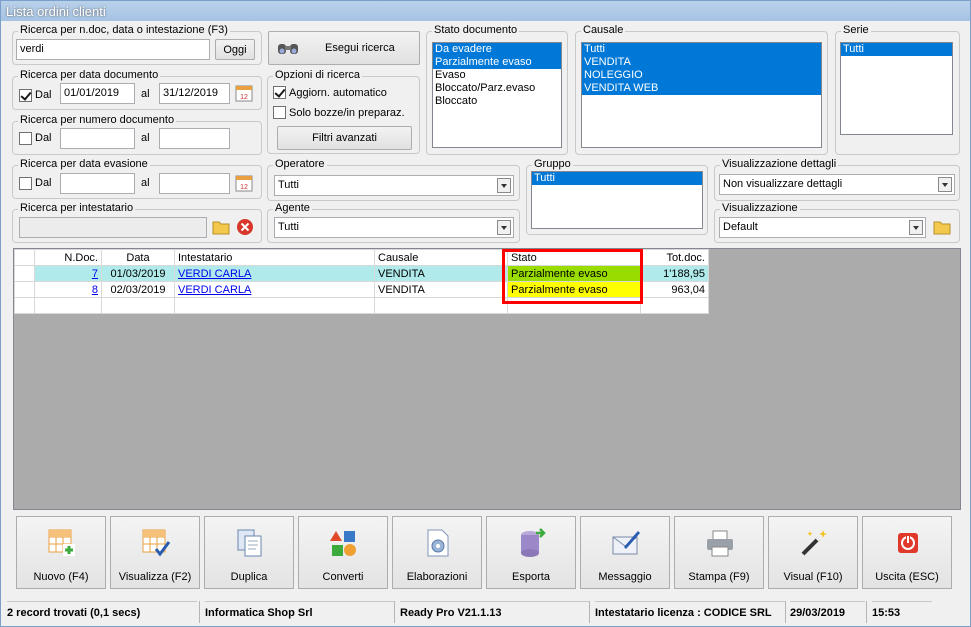 The image size is (971, 627). I want to click on row-selector-header, so click(24, 257).